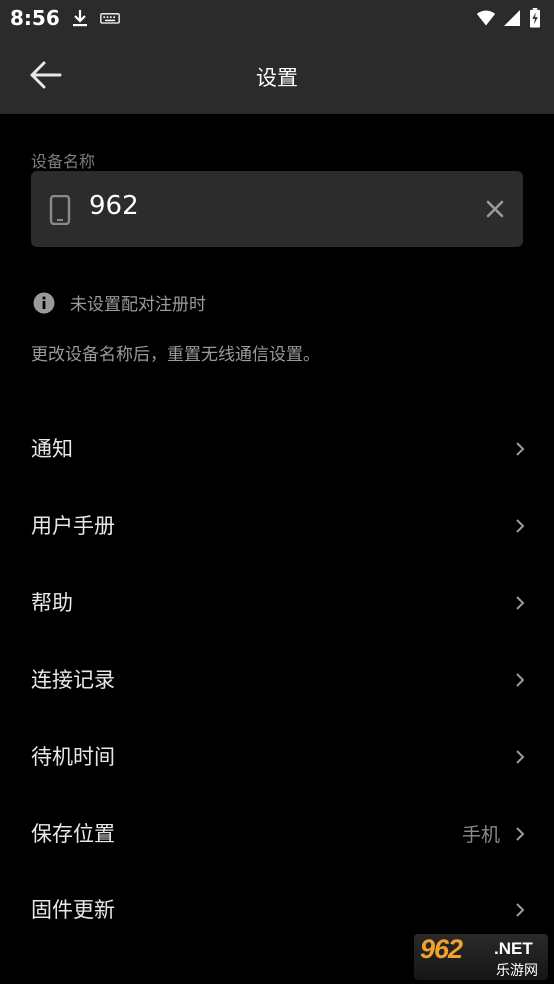 The height and width of the screenshot is (984, 554). Describe the element at coordinates (63, 161) in the screenshot. I see `device-name-label: 设备名称` at that location.